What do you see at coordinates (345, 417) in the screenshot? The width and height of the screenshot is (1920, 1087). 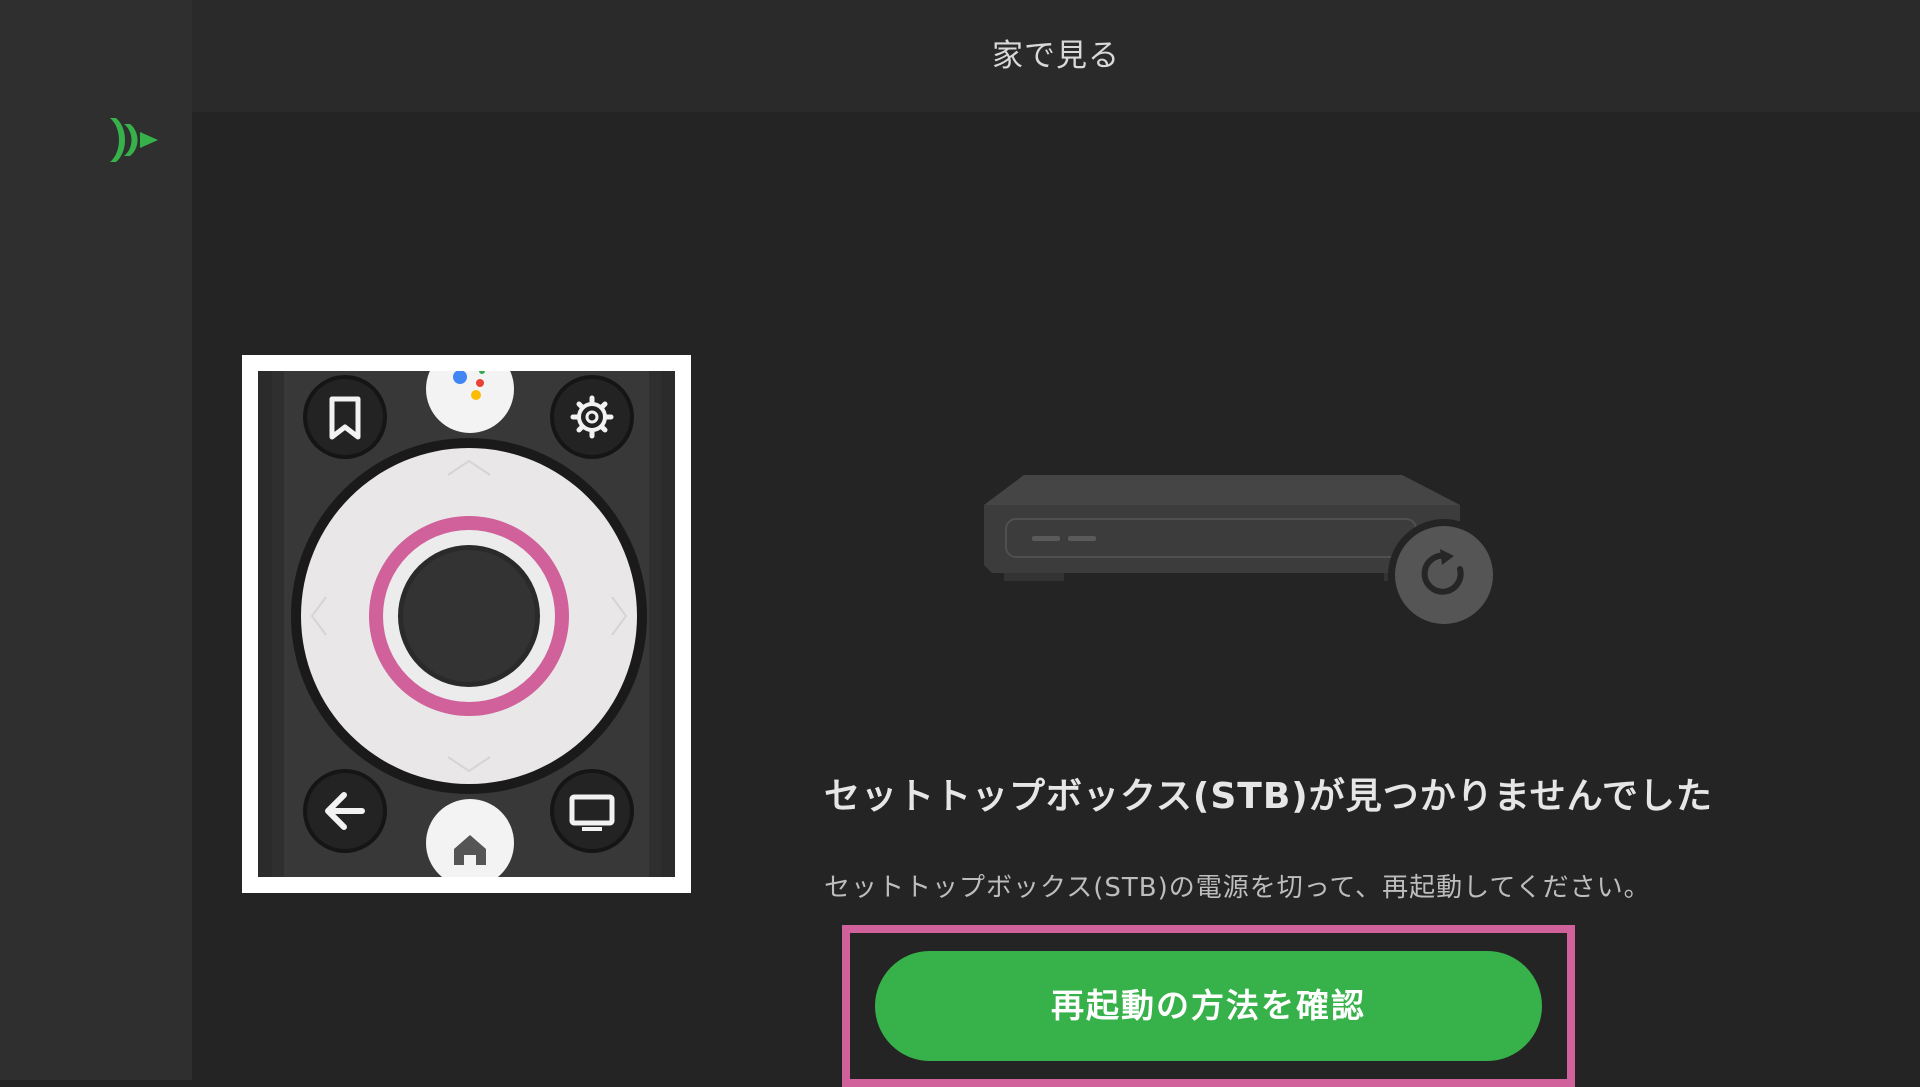 I see `bookmark-icon` at bounding box center [345, 417].